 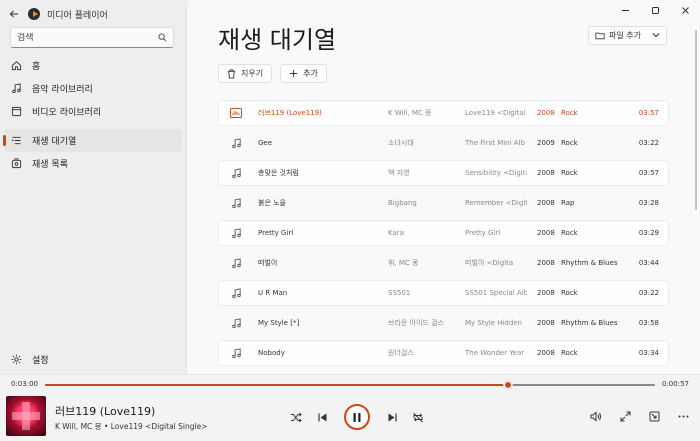 What do you see at coordinates (403, 263) in the screenshot?
I see `track-artist: 휘, MC 몽` at bounding box center [403, 263].